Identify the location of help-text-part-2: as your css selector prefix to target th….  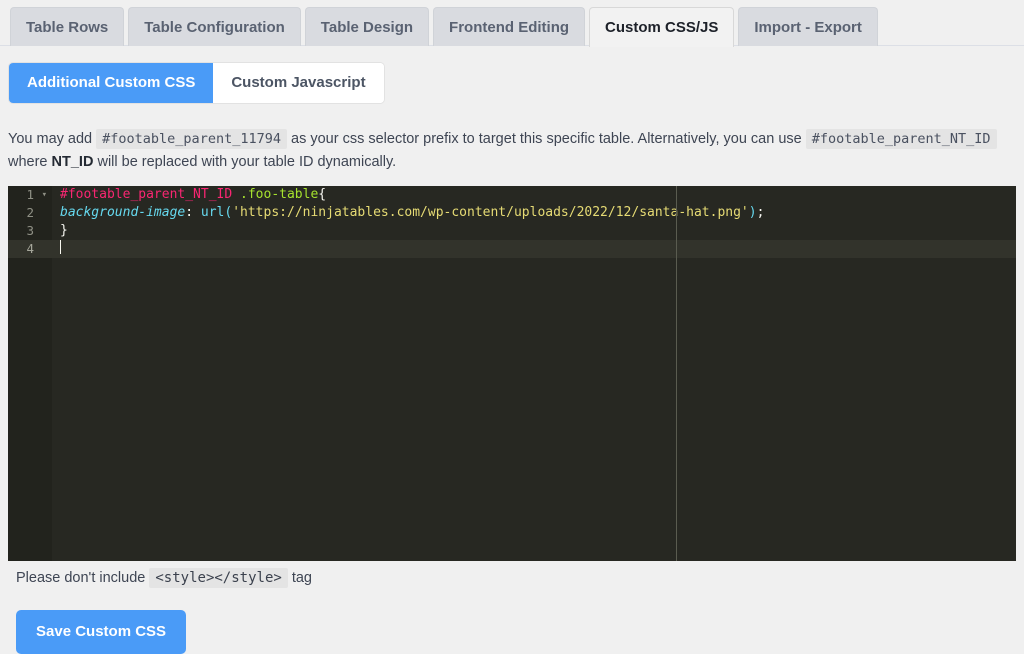
(546, 139).